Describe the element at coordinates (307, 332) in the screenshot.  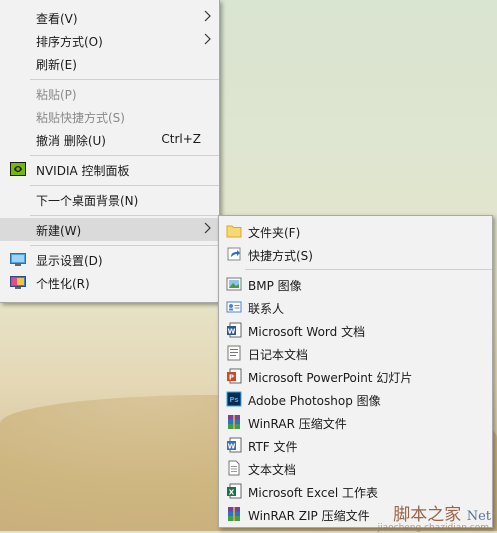
I see `submenu-item-label: Microsoft Word 文档` at that location.